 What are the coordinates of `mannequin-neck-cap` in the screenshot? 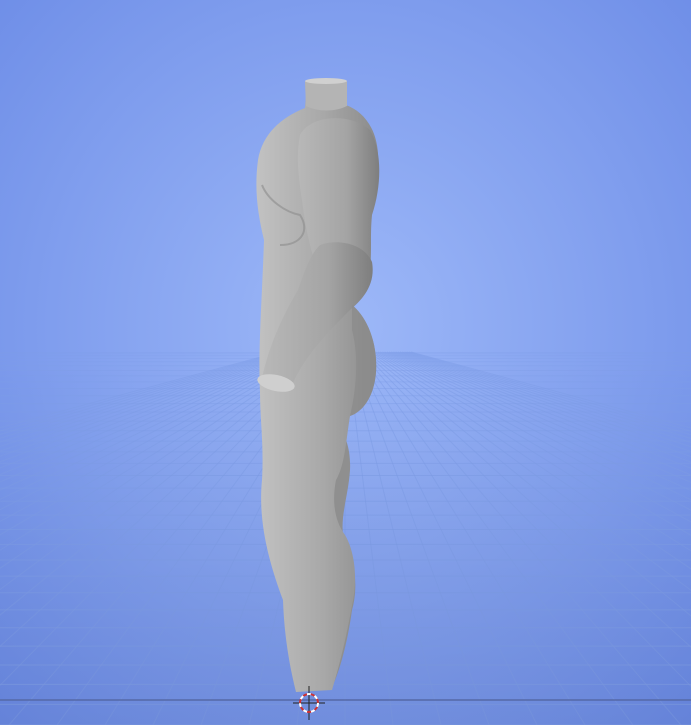 It's located at (326, 81).